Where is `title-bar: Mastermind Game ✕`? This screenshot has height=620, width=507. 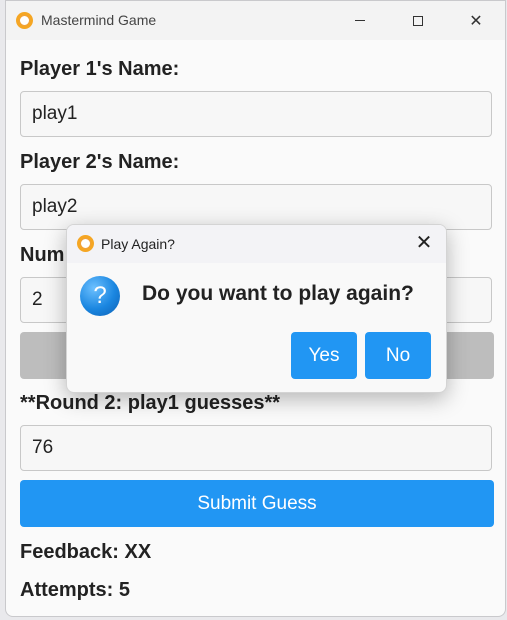
title-bar: Mastermind Game ✕ is located at coordinates (255, 20).